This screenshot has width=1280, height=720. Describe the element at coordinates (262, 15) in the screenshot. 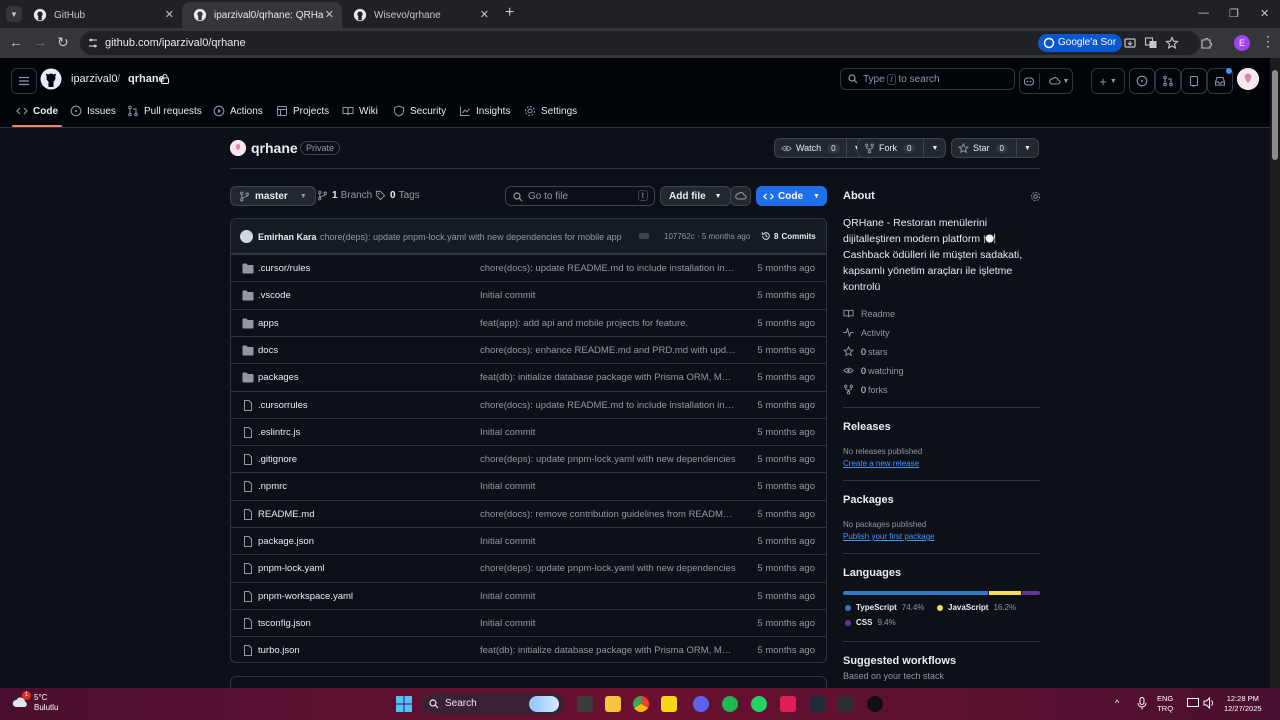

I see `browser-tab-qrhane: iparzival0/qrhane: QRHane - Re ✕` at that location.